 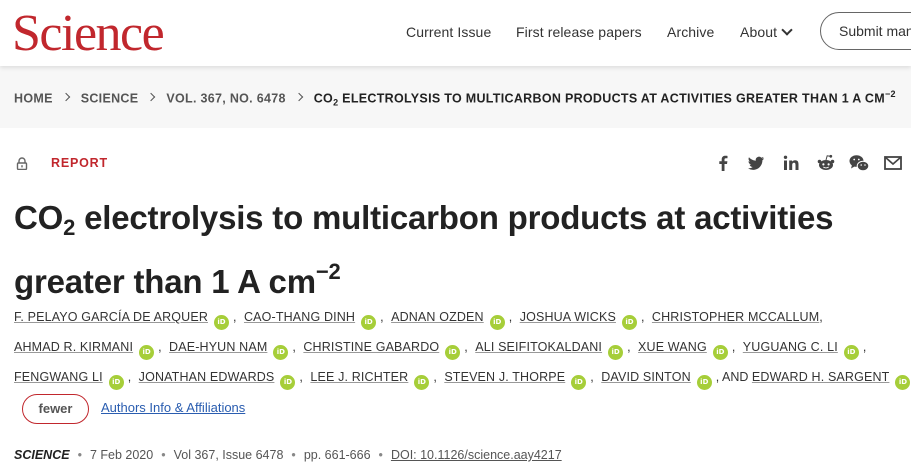 What do you see at coordinates (733, 377) in the screenshot?
I see `author-last-prefix: , AND` at bounding box center [733, 377].